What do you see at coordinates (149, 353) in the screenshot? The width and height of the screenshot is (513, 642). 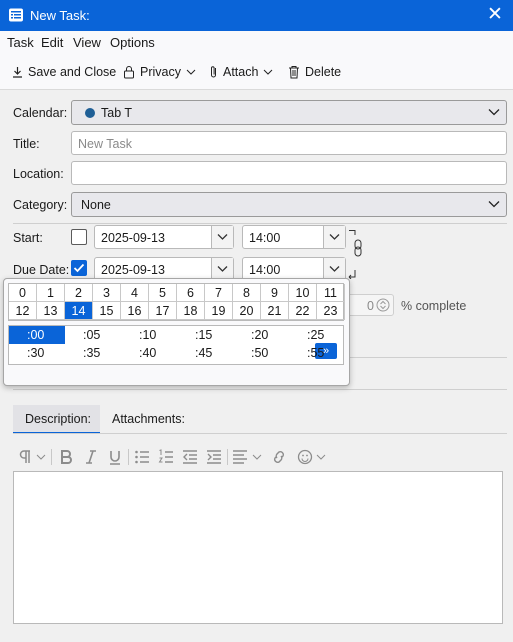 I see `minute-cell: :40` at bounding box center [149, 353].